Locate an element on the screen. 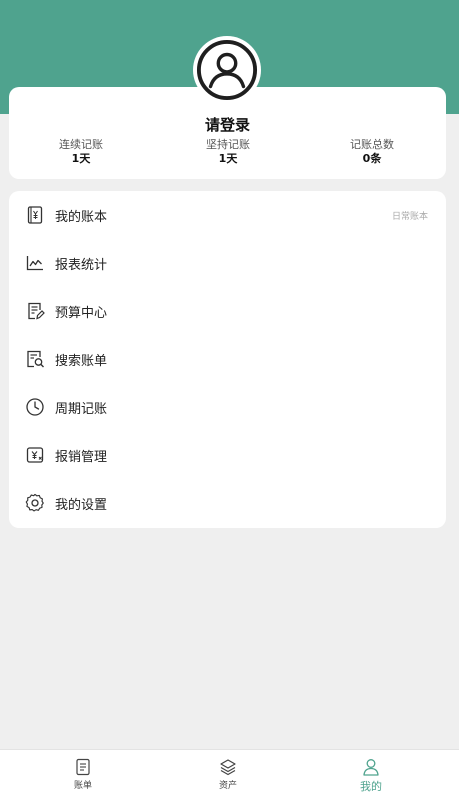  menu-item-label: 我的账本 is located at coordinates (81, 217).